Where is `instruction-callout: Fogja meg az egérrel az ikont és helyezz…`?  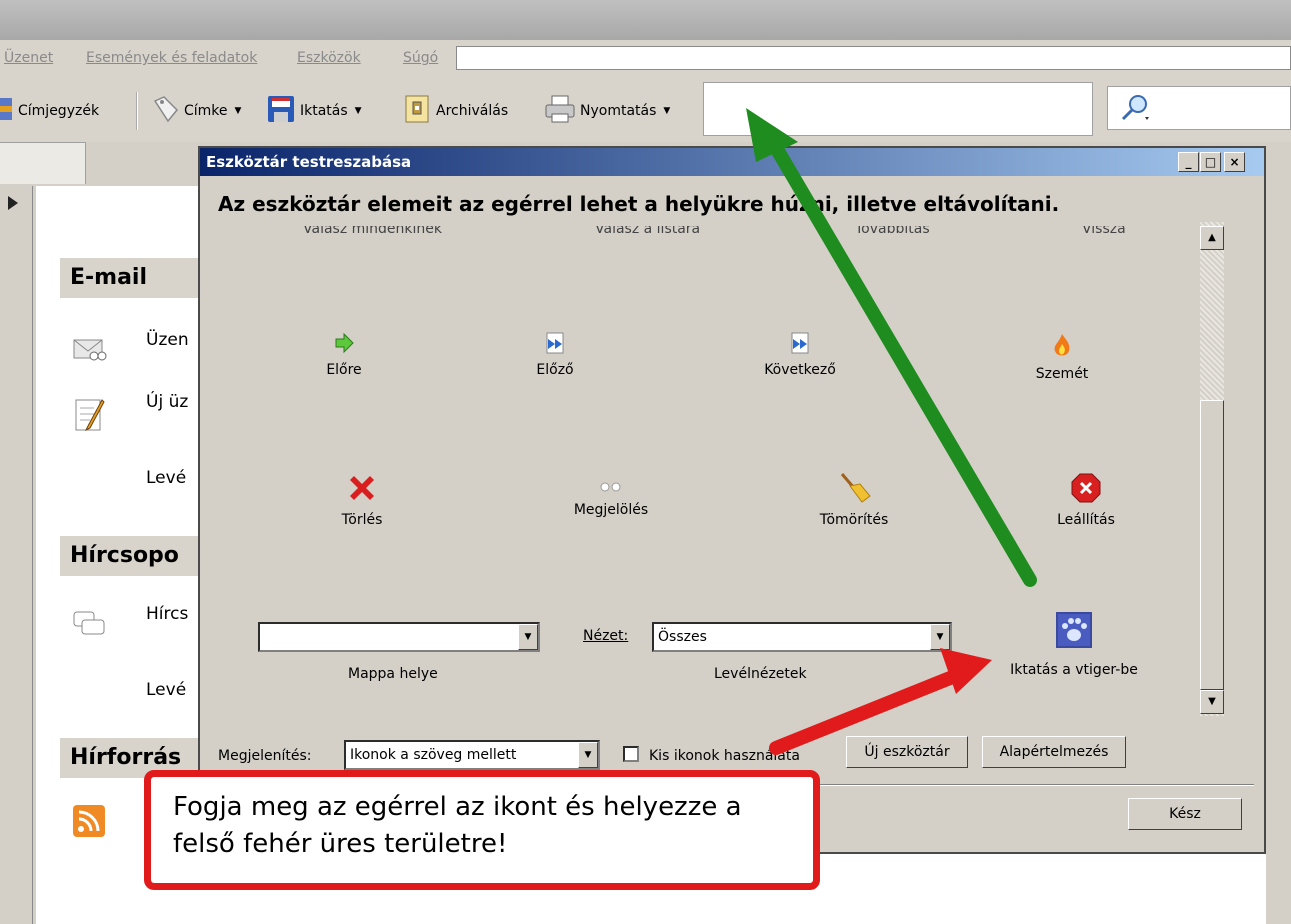
instruction-callout: Fogja meg az egérrel az ikont és helyezz… is located at coordinates (482, 830).